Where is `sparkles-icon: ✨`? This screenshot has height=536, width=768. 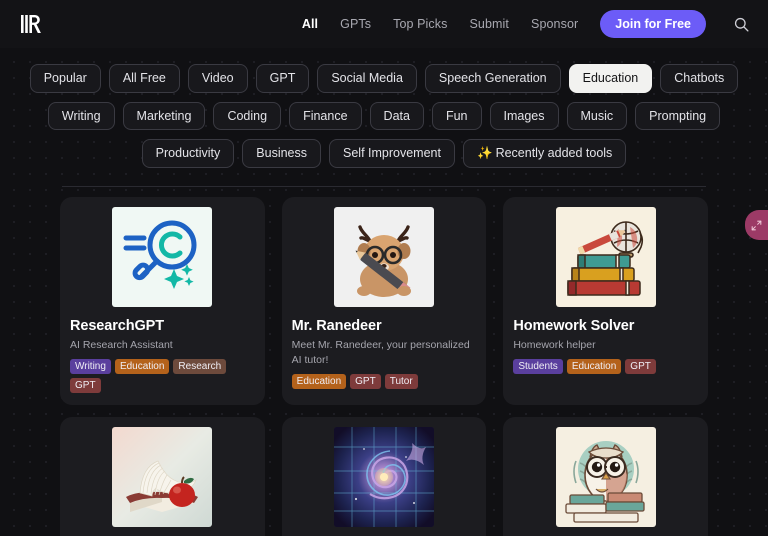
sparkles-icon: ✨ is located at coordinates (484, 153).